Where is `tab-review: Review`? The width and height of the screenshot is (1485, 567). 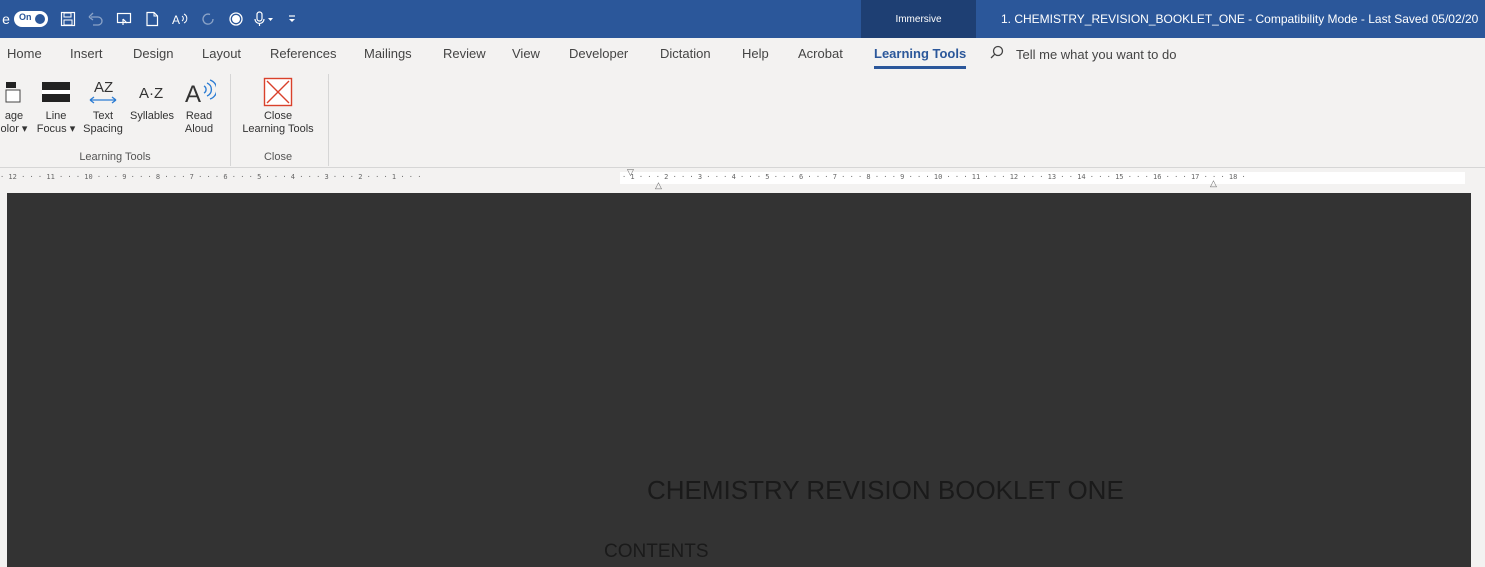 tab-review: Review is located at coordinates (464, 54).